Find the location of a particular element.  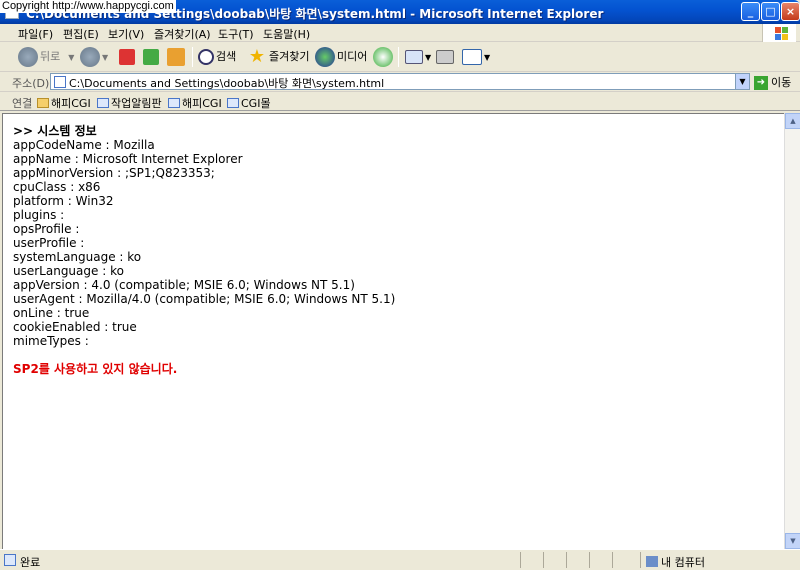

home-button is located at coordinates (177, 57).